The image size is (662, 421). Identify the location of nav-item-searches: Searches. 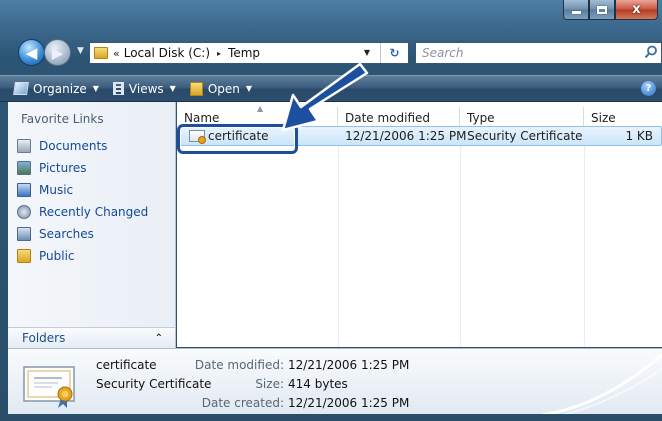
(82, 234).